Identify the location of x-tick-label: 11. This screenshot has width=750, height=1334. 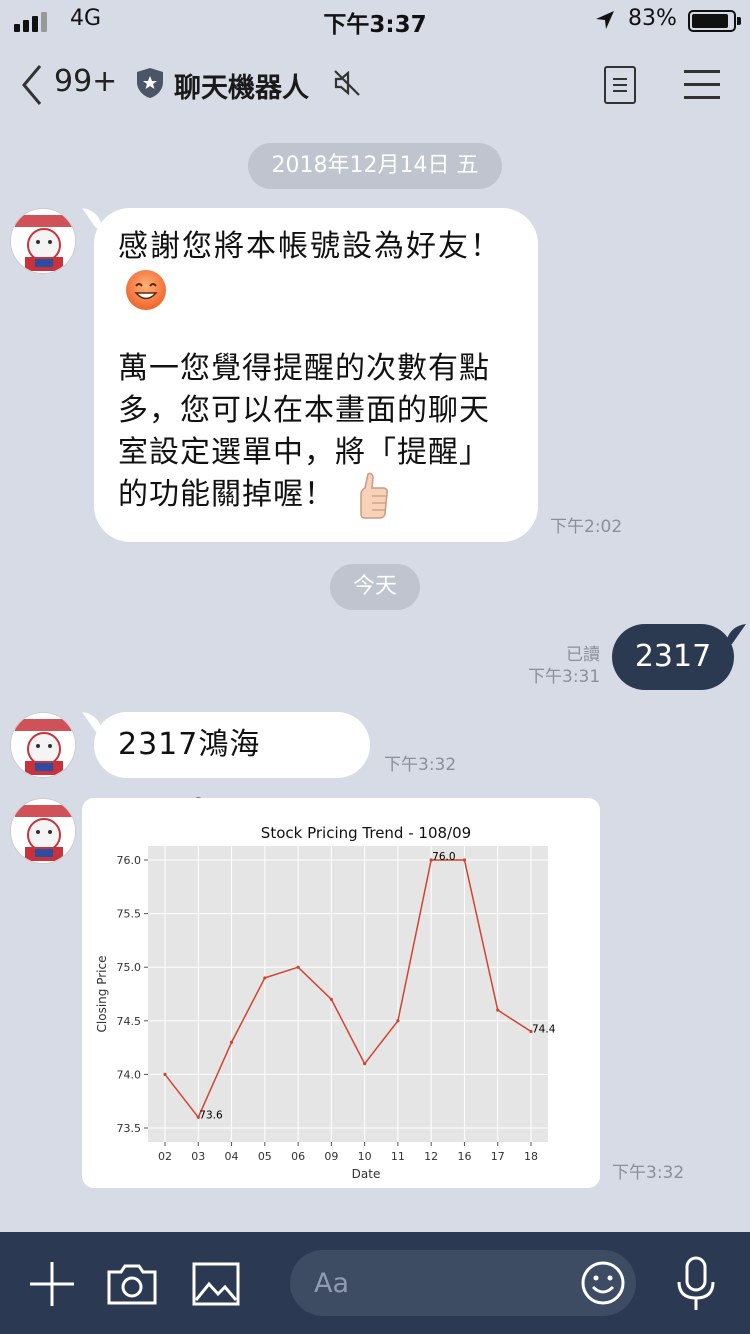
(398, 1156).